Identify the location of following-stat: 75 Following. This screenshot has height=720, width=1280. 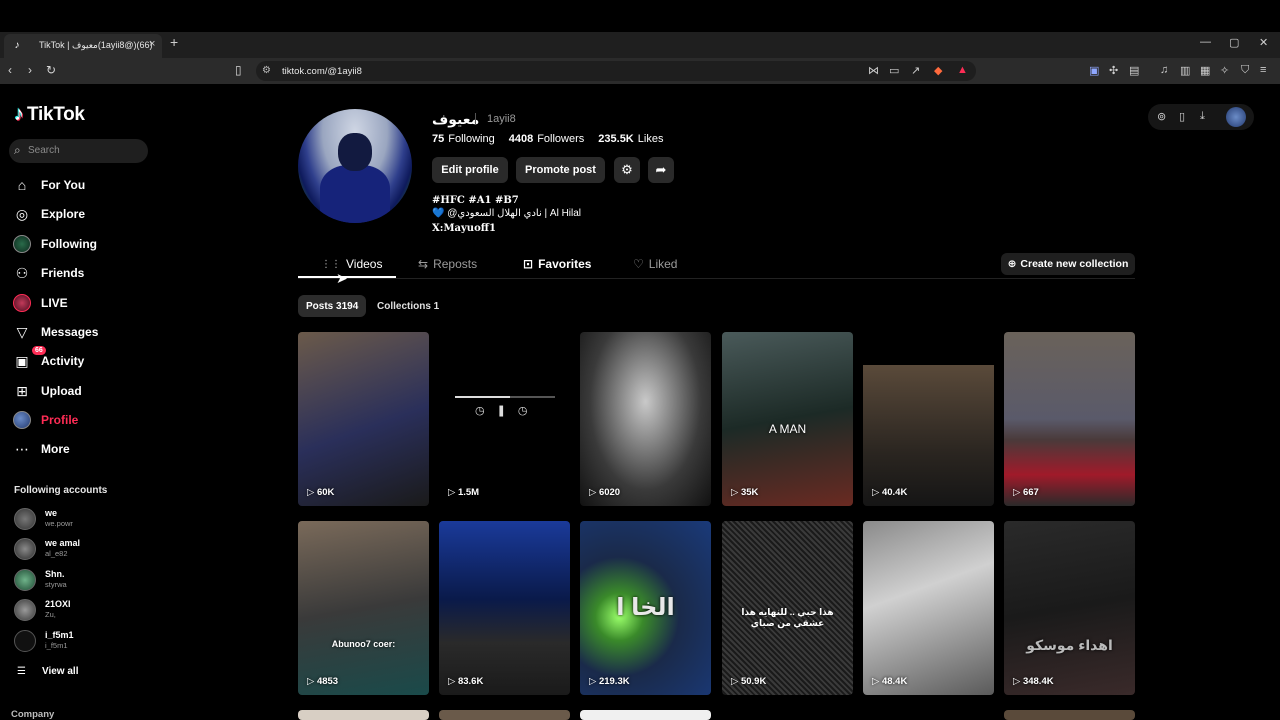
(463, 139).